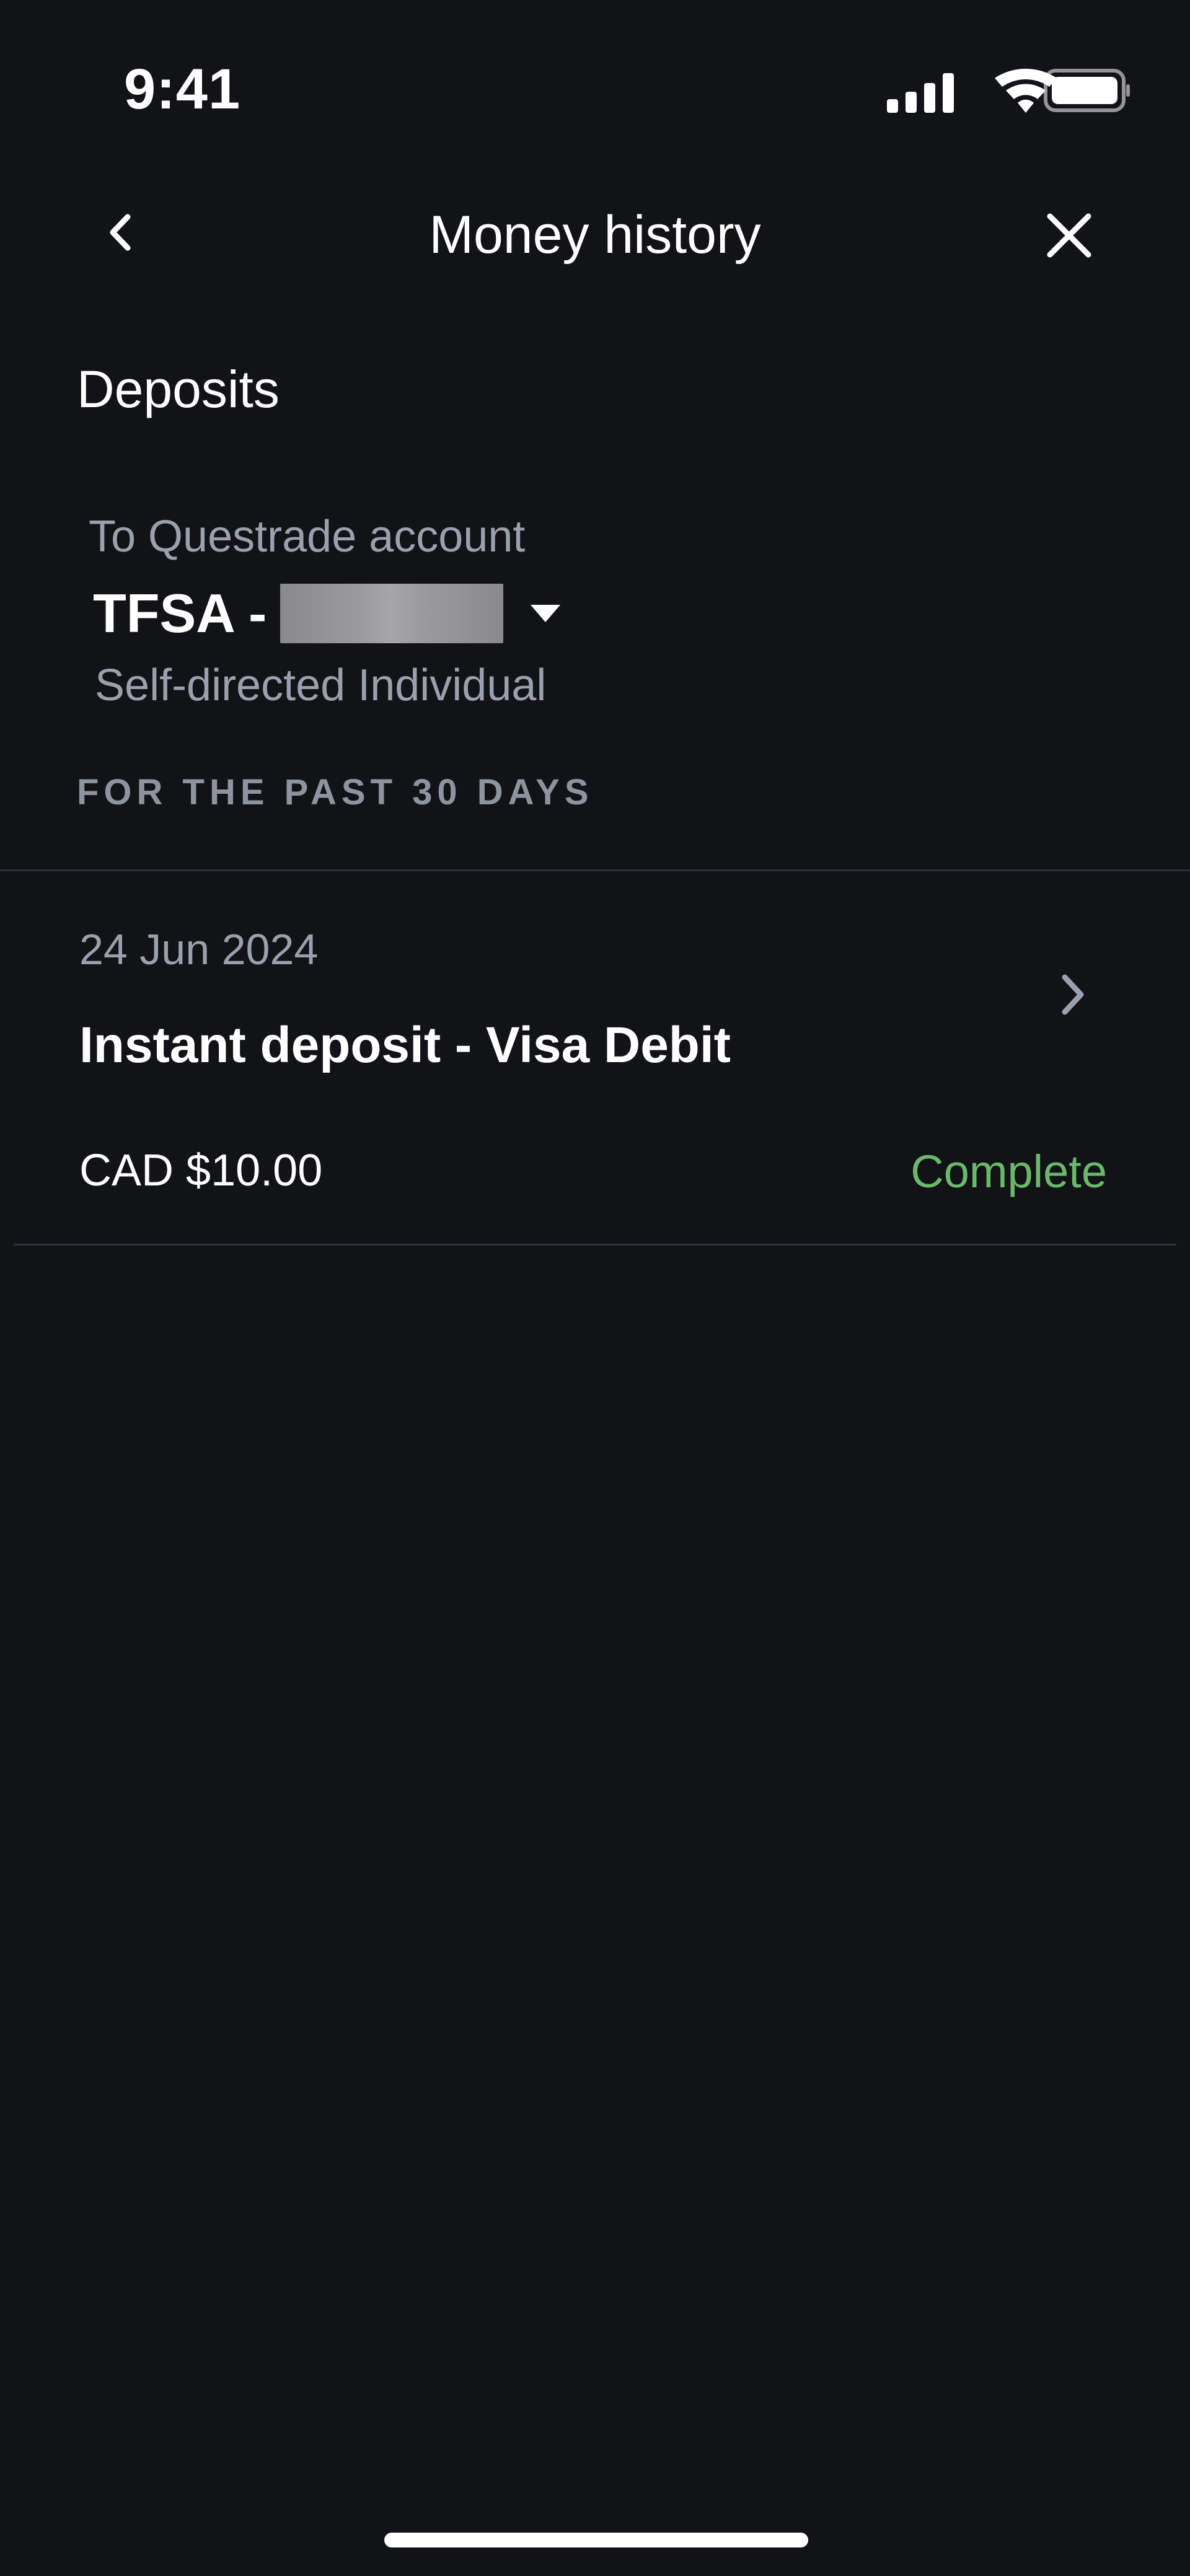 The height and width of the screenshot is (2576, 1190). Describe the element at coordinates (180, 613) in the screenshot. I see `account-name: TFSA -` at that location.